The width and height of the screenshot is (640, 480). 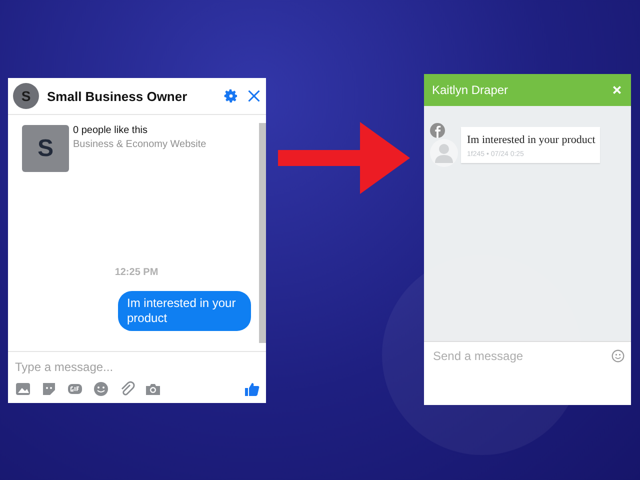 I want to click on scrollbar, so click(x=262, y=233).